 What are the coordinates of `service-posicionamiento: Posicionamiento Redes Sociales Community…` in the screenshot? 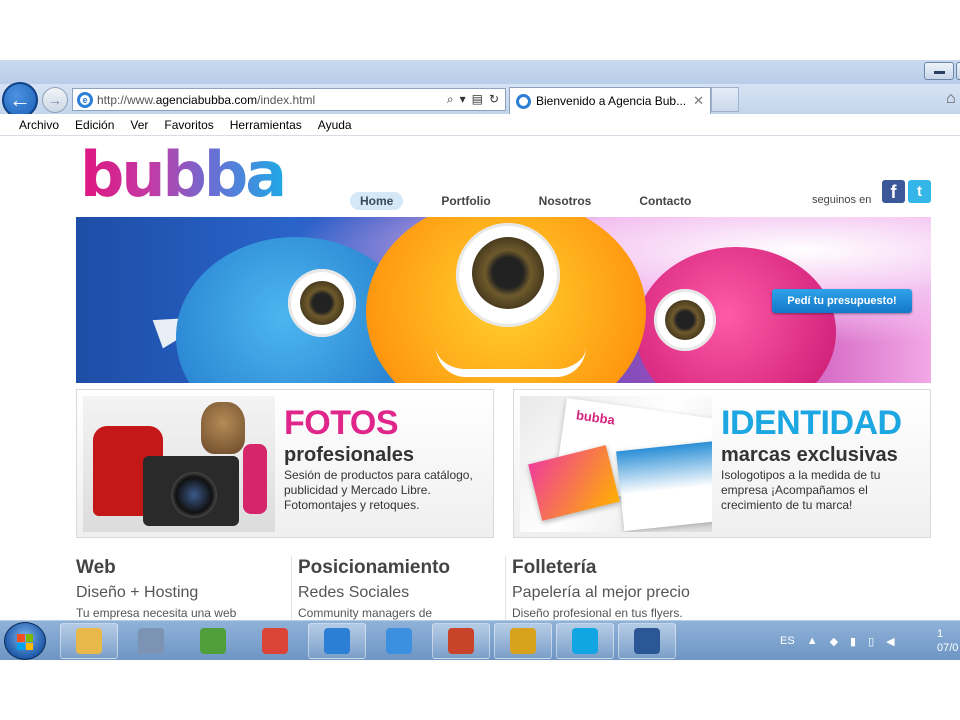 It's located at (397, 591).